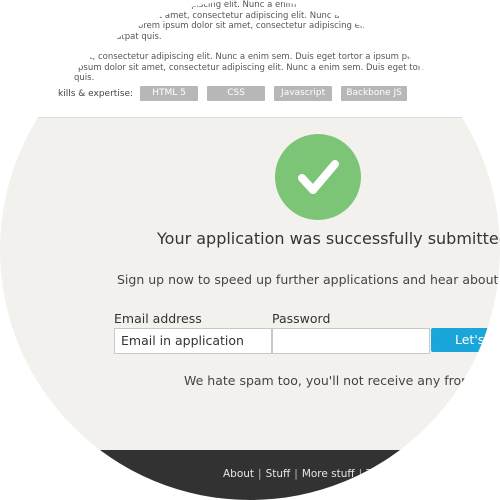 Image resolution: width=500 pixels, height=500 pixels. Describe the element at coordinates (84, 78) in the screenshot. I see `text-line: quis.` at that location.